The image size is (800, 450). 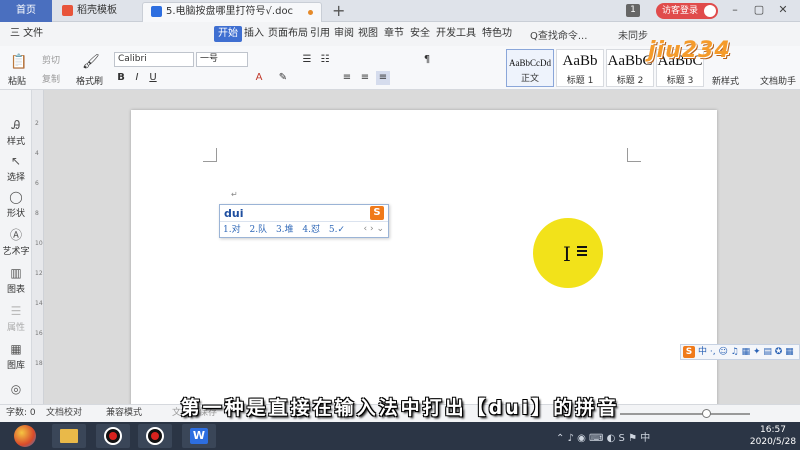 What do you see at coordinates (288, 34) in the screenshot?
I see `menu-page-layout: 页面布局` at bounding box center [288, 34].